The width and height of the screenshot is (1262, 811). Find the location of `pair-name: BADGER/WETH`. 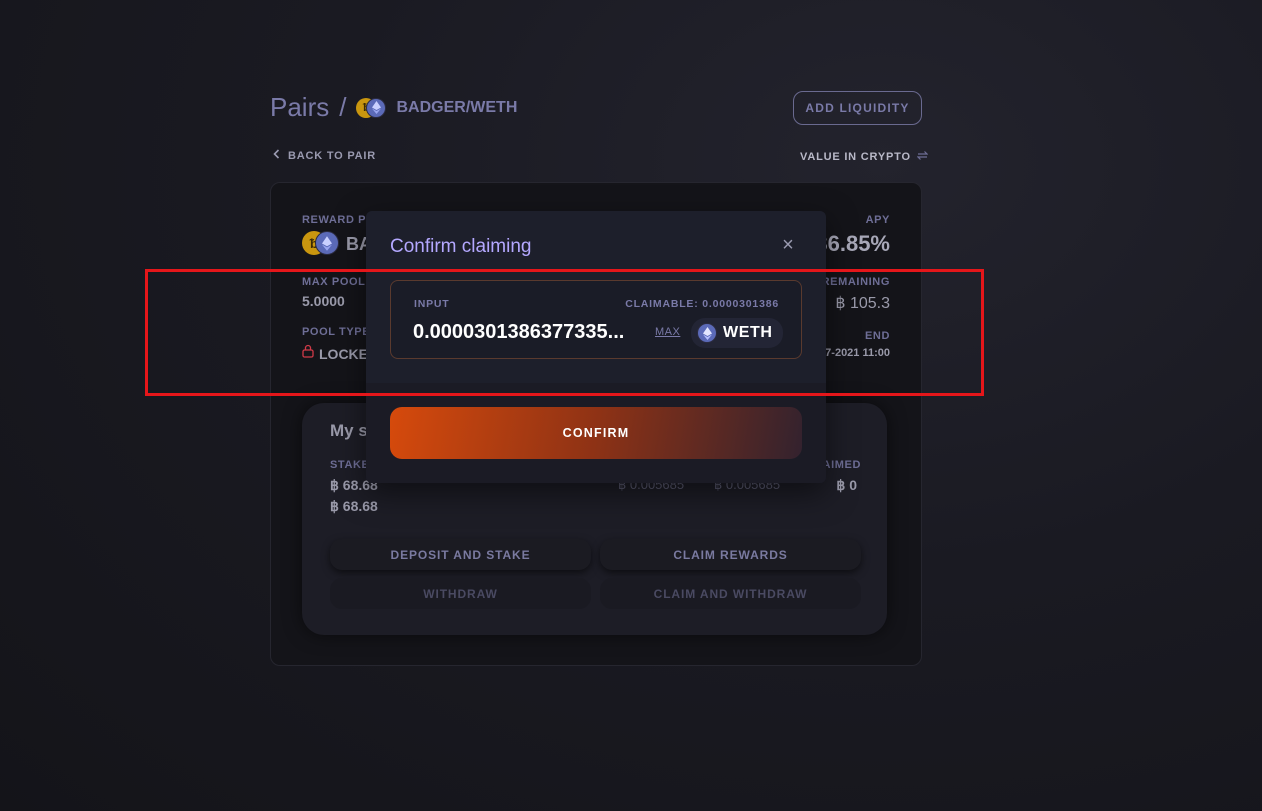

pair-name: BADGER/WETH is located at coordinates (457, 107).